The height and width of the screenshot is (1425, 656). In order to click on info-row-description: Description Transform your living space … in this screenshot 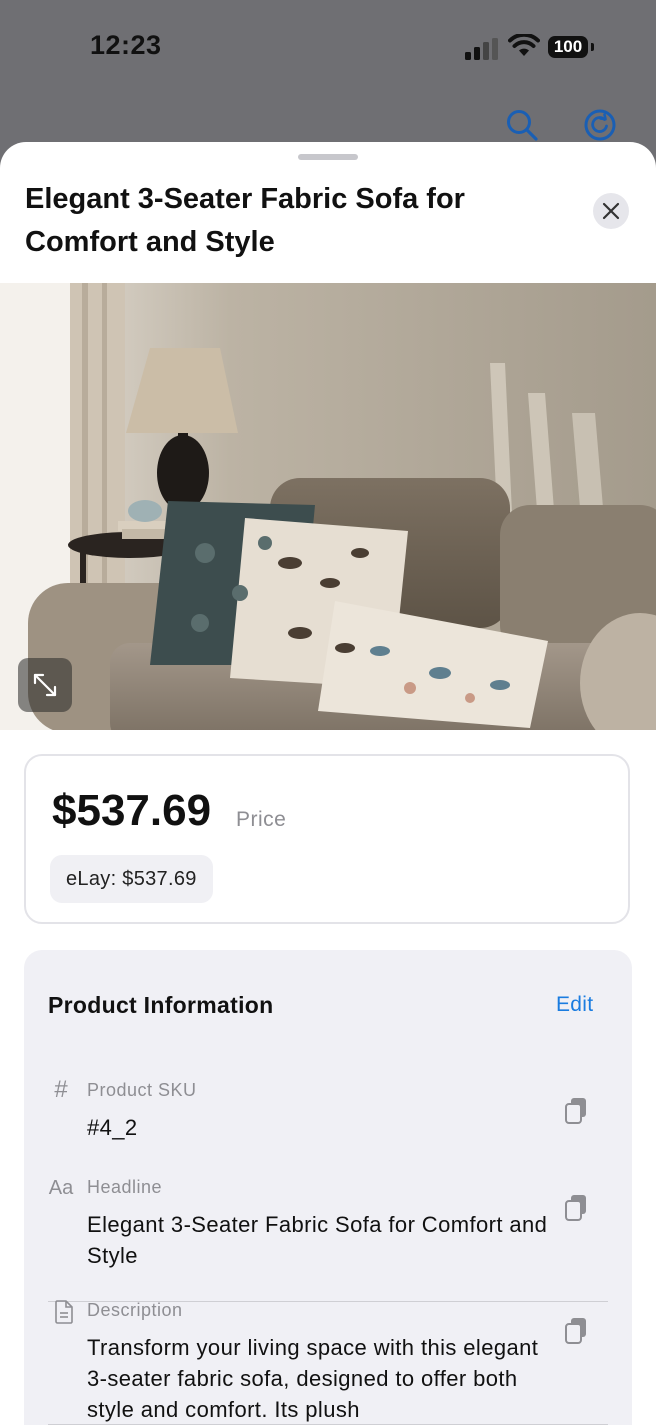, I will do `click(328, 1362)`.